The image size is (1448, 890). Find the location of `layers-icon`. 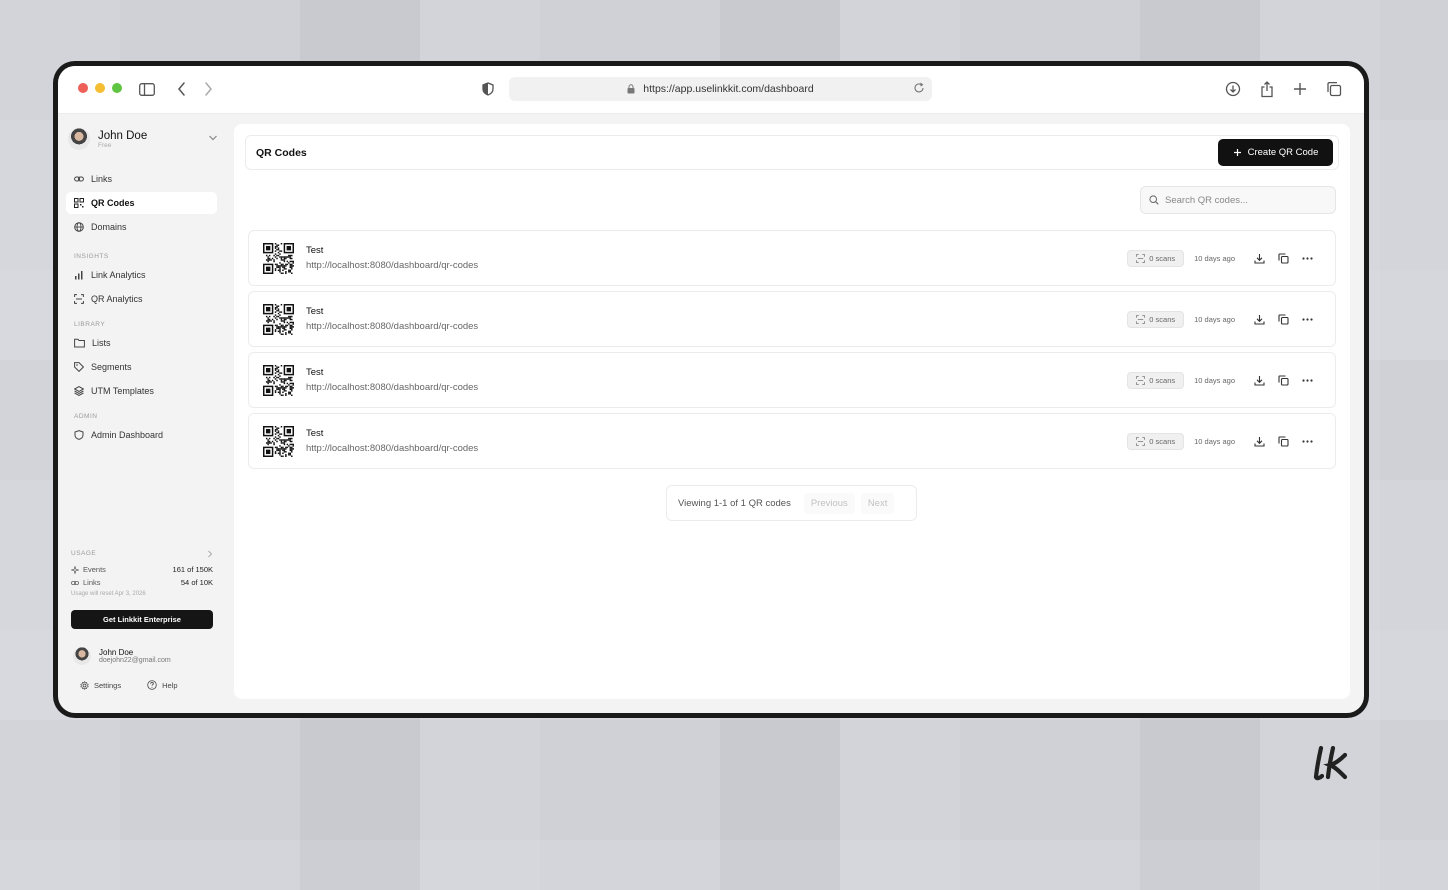

layers-icon is located at coordinates (79, 391).